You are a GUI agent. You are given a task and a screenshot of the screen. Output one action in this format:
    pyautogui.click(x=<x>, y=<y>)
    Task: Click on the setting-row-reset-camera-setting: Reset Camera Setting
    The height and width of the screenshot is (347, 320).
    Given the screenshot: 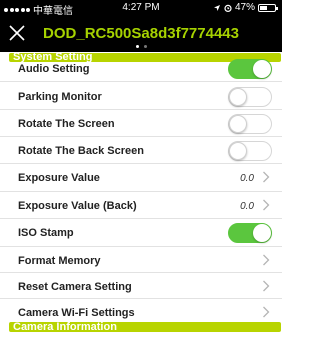 What is the action you would take?
    pyautogui.click(x=141, y=286)
    